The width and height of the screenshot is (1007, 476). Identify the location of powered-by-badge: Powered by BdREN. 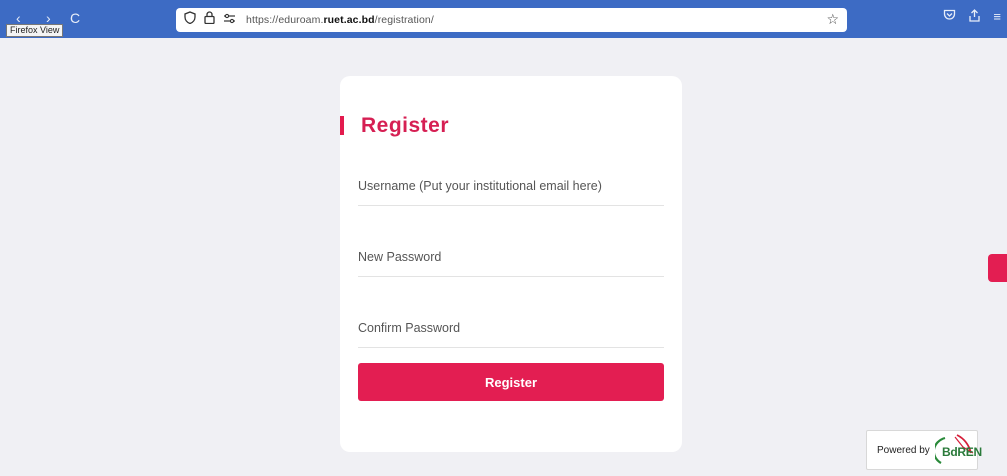
(924, 450).